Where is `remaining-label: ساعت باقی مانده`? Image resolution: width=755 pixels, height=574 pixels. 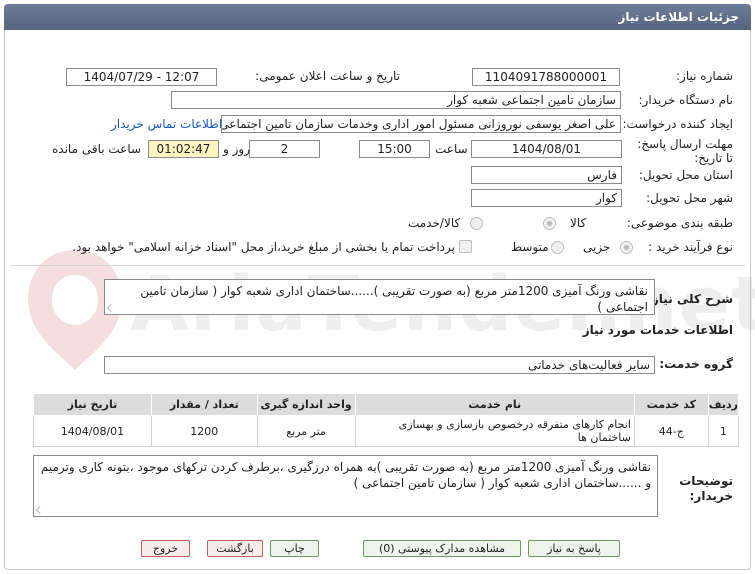
remaining-label: ساعت باقی مانده is located at coordinates (97, 149).